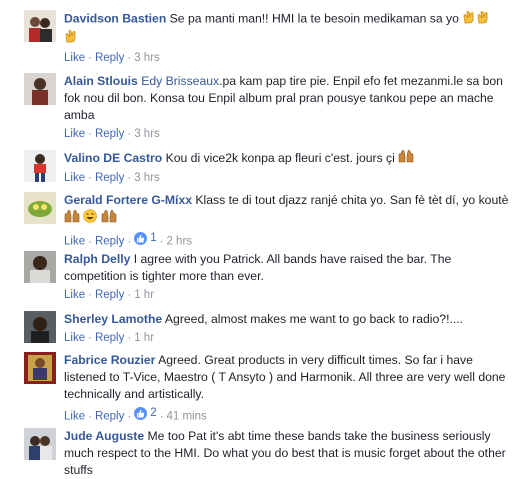  Describe the element at coordinates (113, 319) in the screenshot. I see `comment-author-link: Sherley Lamothe` at that location.